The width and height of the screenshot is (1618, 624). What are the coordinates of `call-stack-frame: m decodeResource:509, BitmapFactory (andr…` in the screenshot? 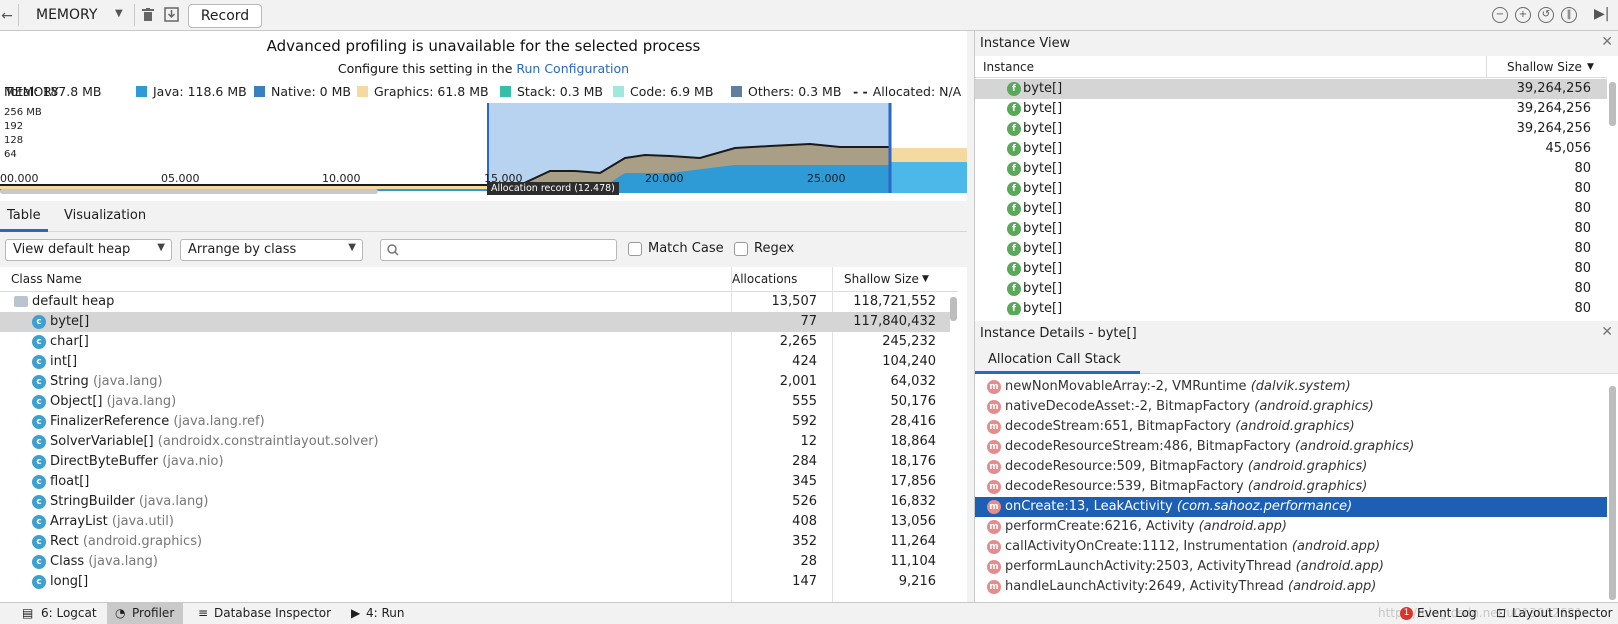 It's located at (1291, 467).